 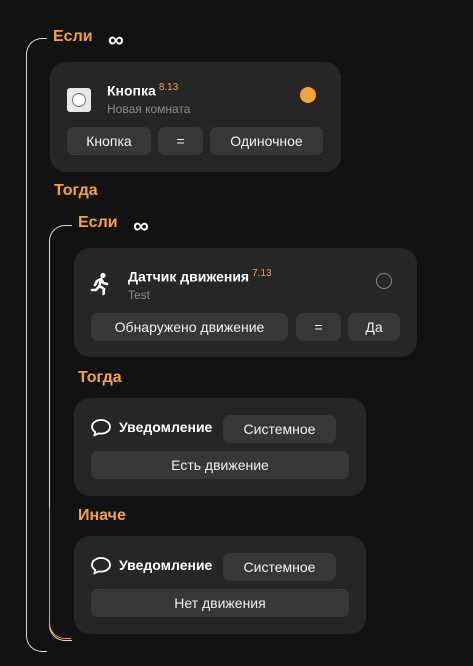 What do you see at coordinates (116, 40) in the screenshot?
I see `outer-infinity-icon: ∞` at bounding box center [116, 40].